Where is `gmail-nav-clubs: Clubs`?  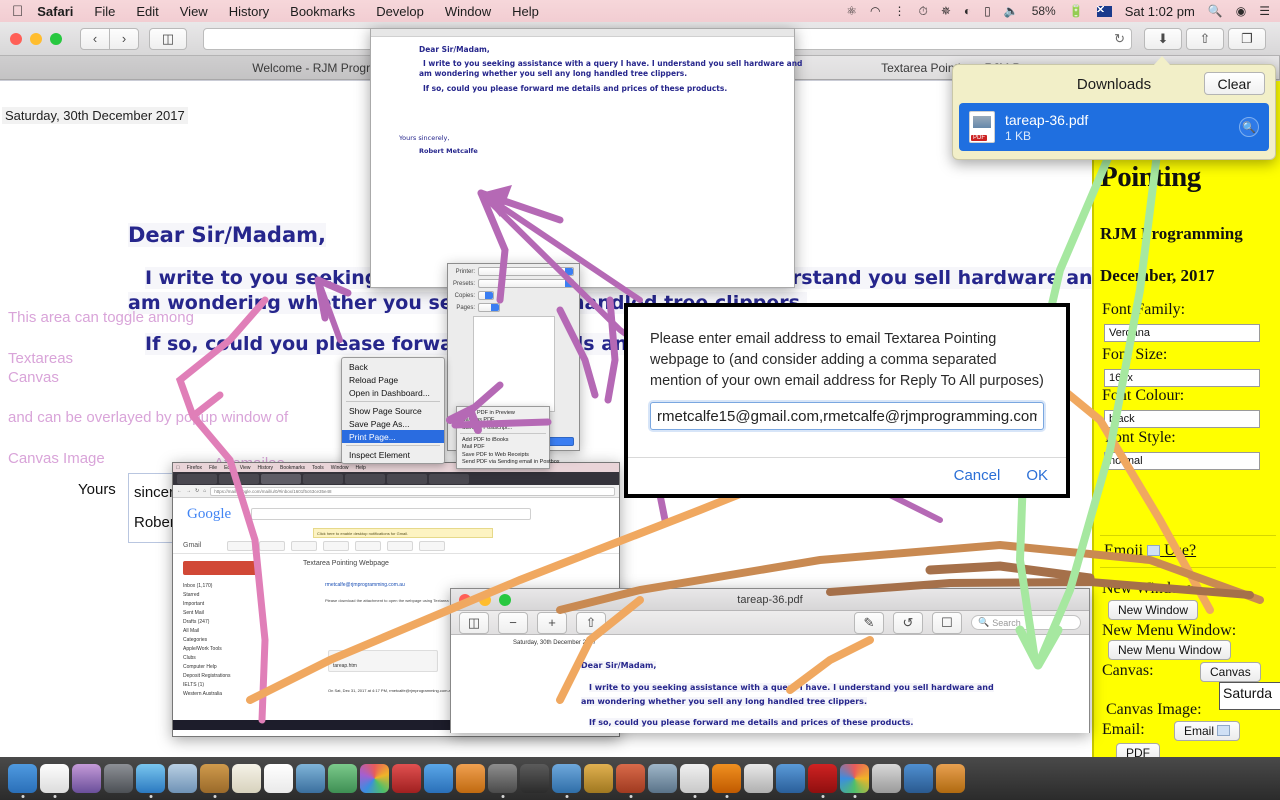
gmail-nav-clubs: Clubs is located at coordinates (223, 658).